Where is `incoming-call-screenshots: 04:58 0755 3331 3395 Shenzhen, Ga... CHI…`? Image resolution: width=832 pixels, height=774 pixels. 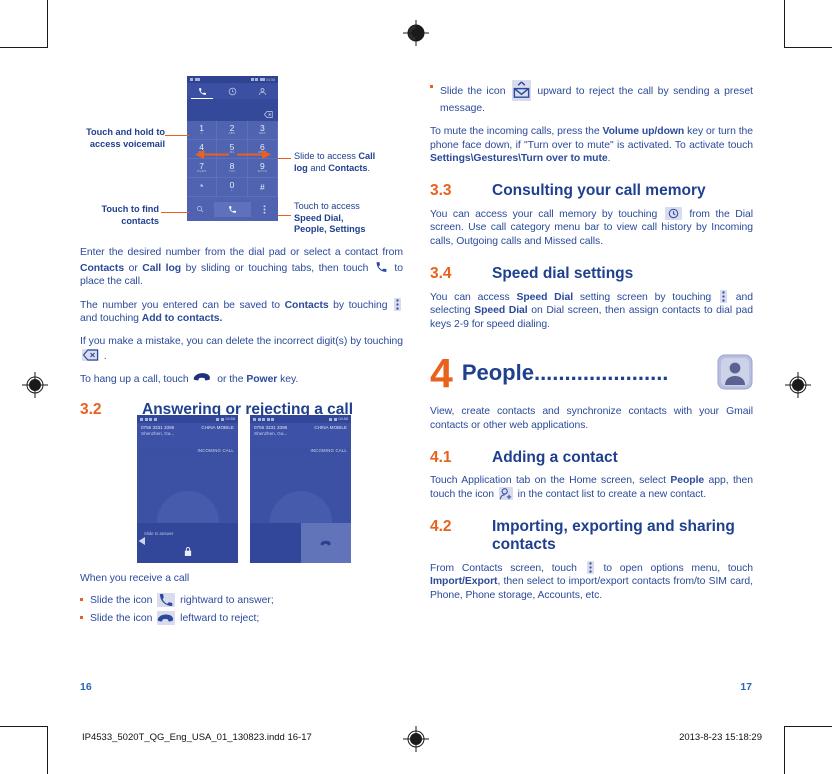
incoming-call-screenshots: 04:58 0755 3331 3395 Shenzhen, Ga... CHI… is located at coordinates (244, 489).